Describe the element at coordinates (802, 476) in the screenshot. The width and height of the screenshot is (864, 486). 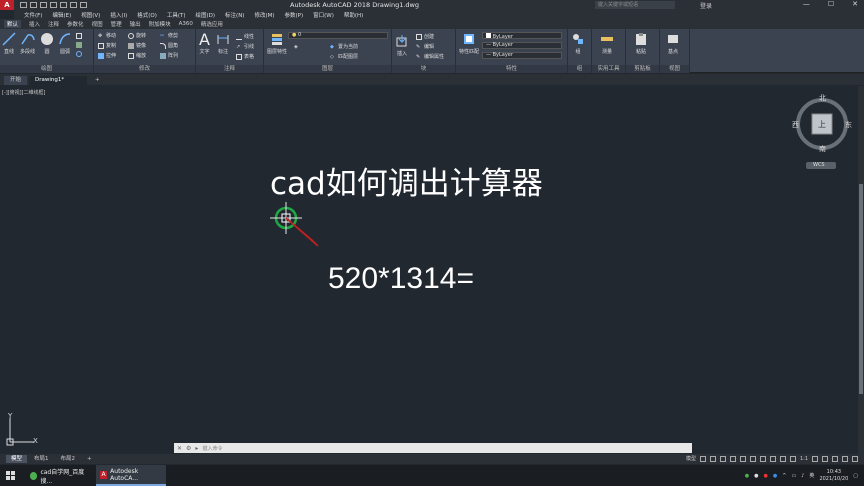
I see `volume-icon: ♪` at that location.